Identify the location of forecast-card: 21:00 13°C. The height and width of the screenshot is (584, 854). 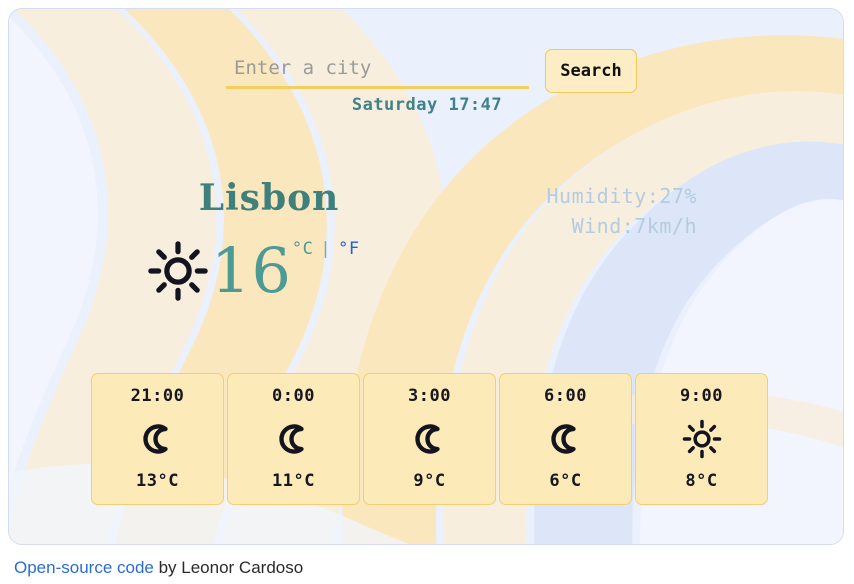
(157, 439).